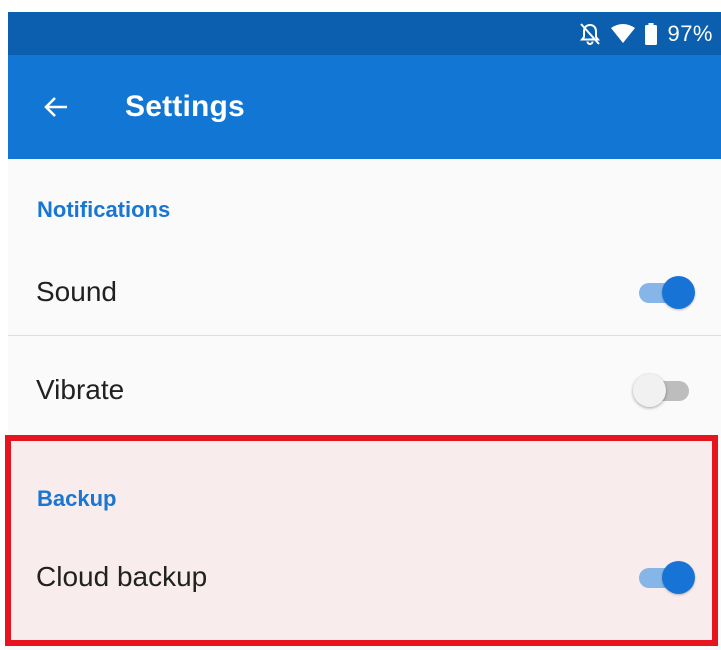 The height and width of the screenshot is (650, 721). What do you see at coordinates (623, 33) in the screenshot?
I see `wifi-icon` at bounding box center [623, 33].